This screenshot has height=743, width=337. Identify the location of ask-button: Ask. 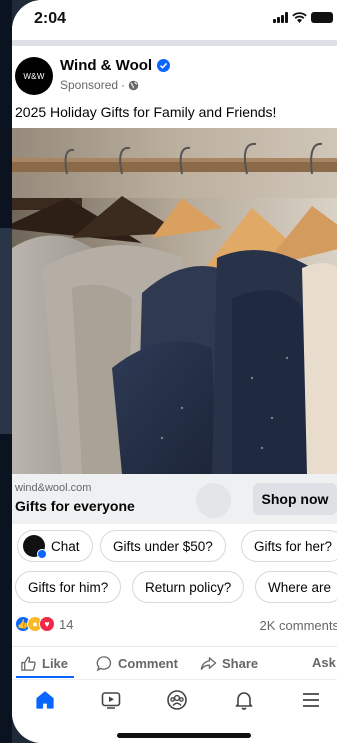
(324, 662).